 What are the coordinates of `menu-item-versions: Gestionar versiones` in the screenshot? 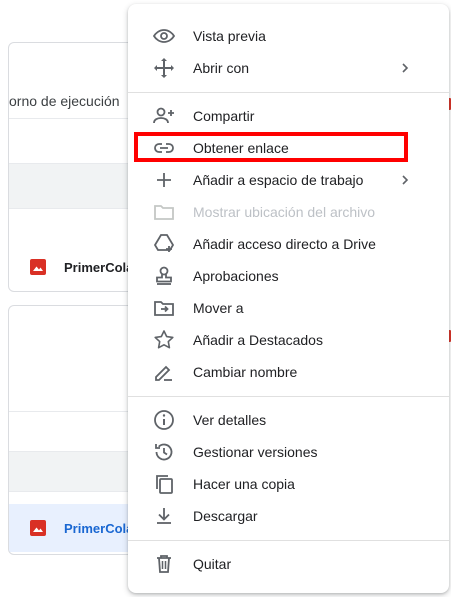 It's located at (288, 452).